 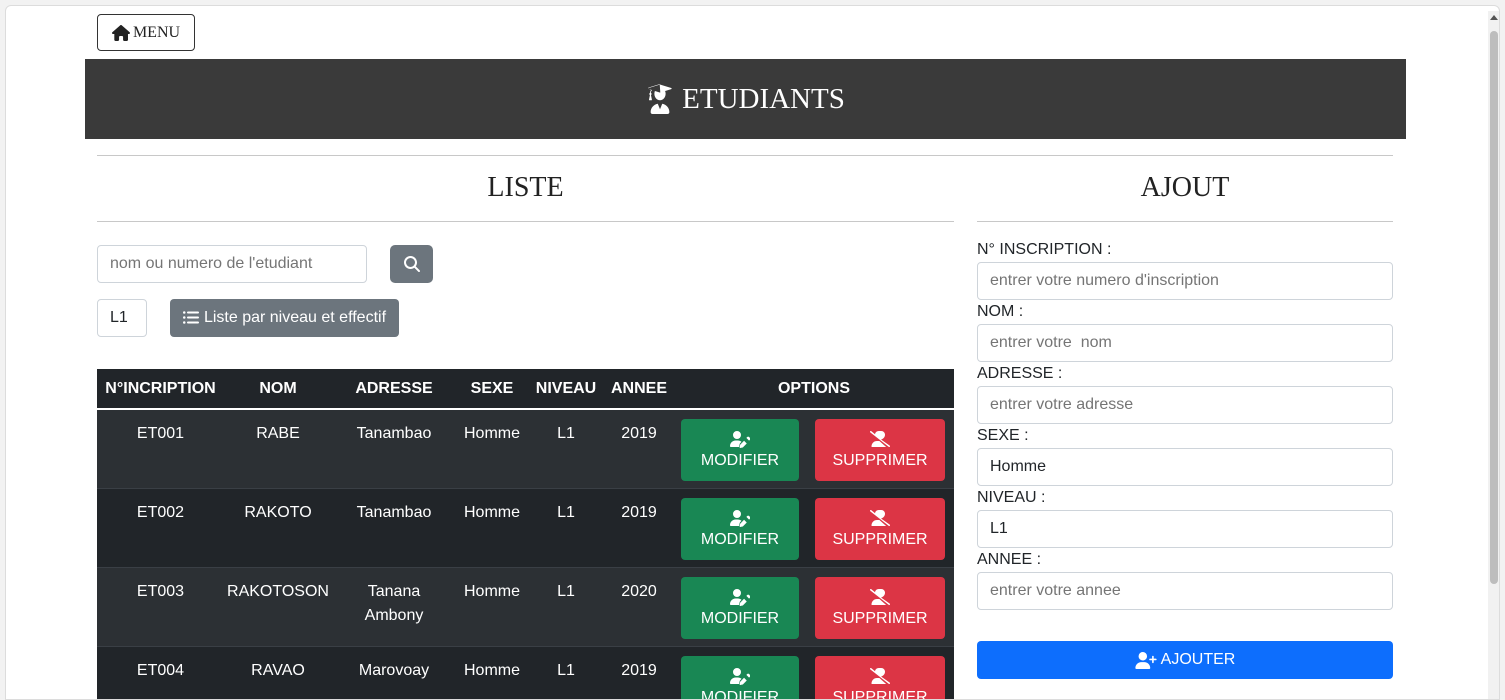 I want to click on cell-num: ET002, so click(x=160, y=512).